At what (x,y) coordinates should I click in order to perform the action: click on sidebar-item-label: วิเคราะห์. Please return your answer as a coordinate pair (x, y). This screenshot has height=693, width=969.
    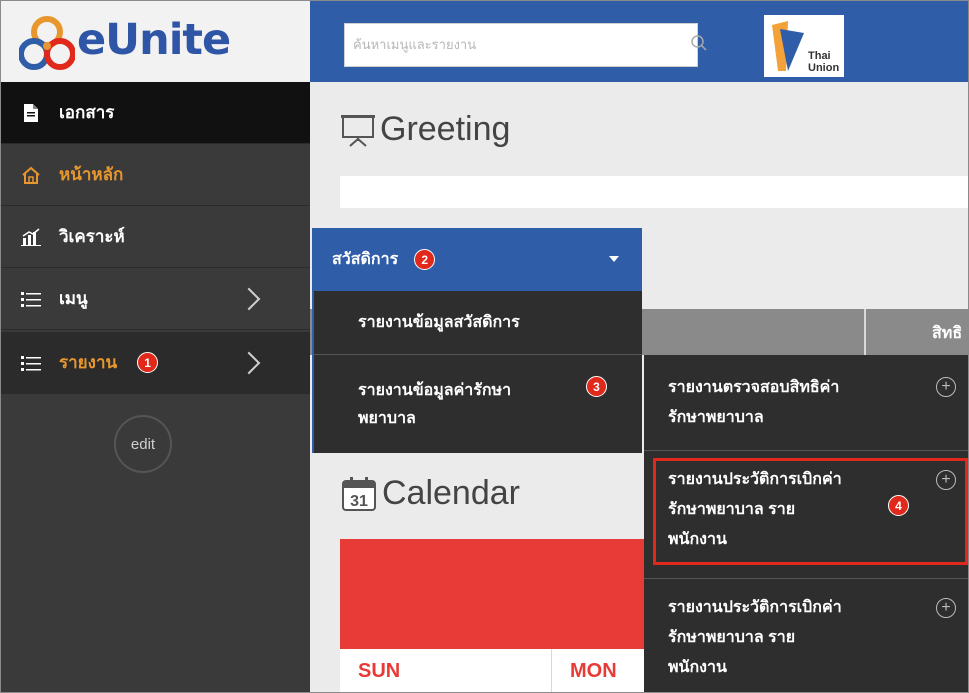
    Looking at the image, I should click on (92, 236).